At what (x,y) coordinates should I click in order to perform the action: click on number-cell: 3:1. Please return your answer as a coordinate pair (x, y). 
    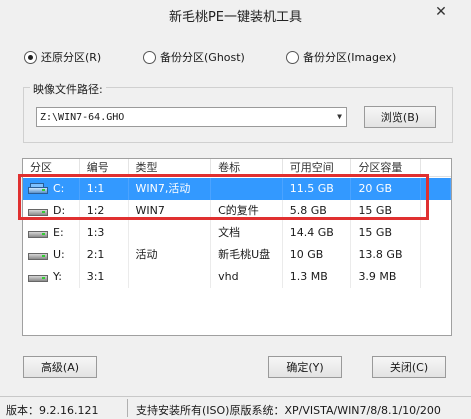
    Looking at the image, I should click on (104, 277).